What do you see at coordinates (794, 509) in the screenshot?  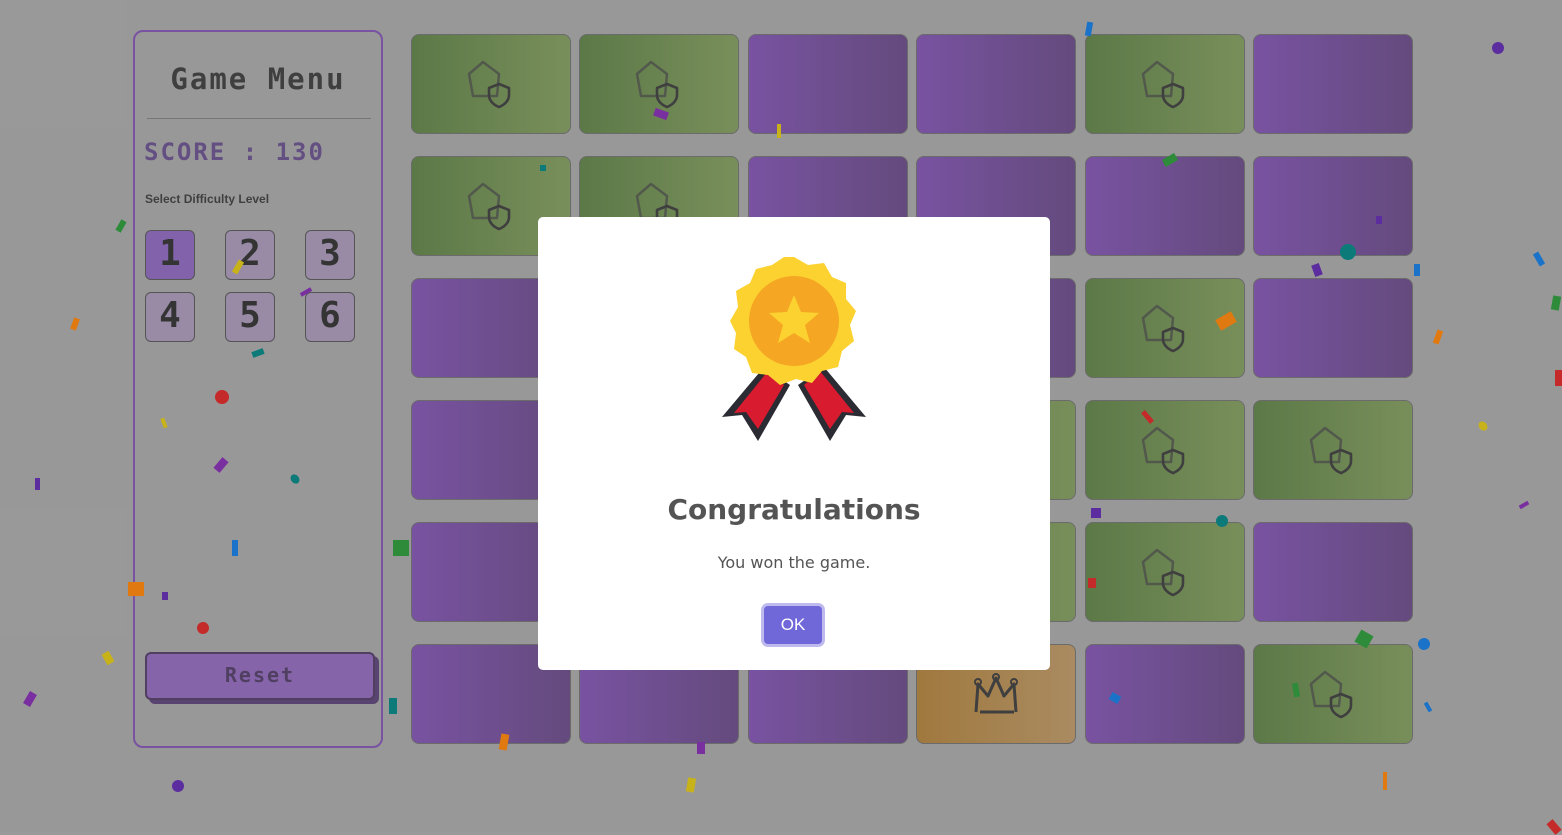 I see `dialog-title: Congratulations` at bounding box center [794, 509].